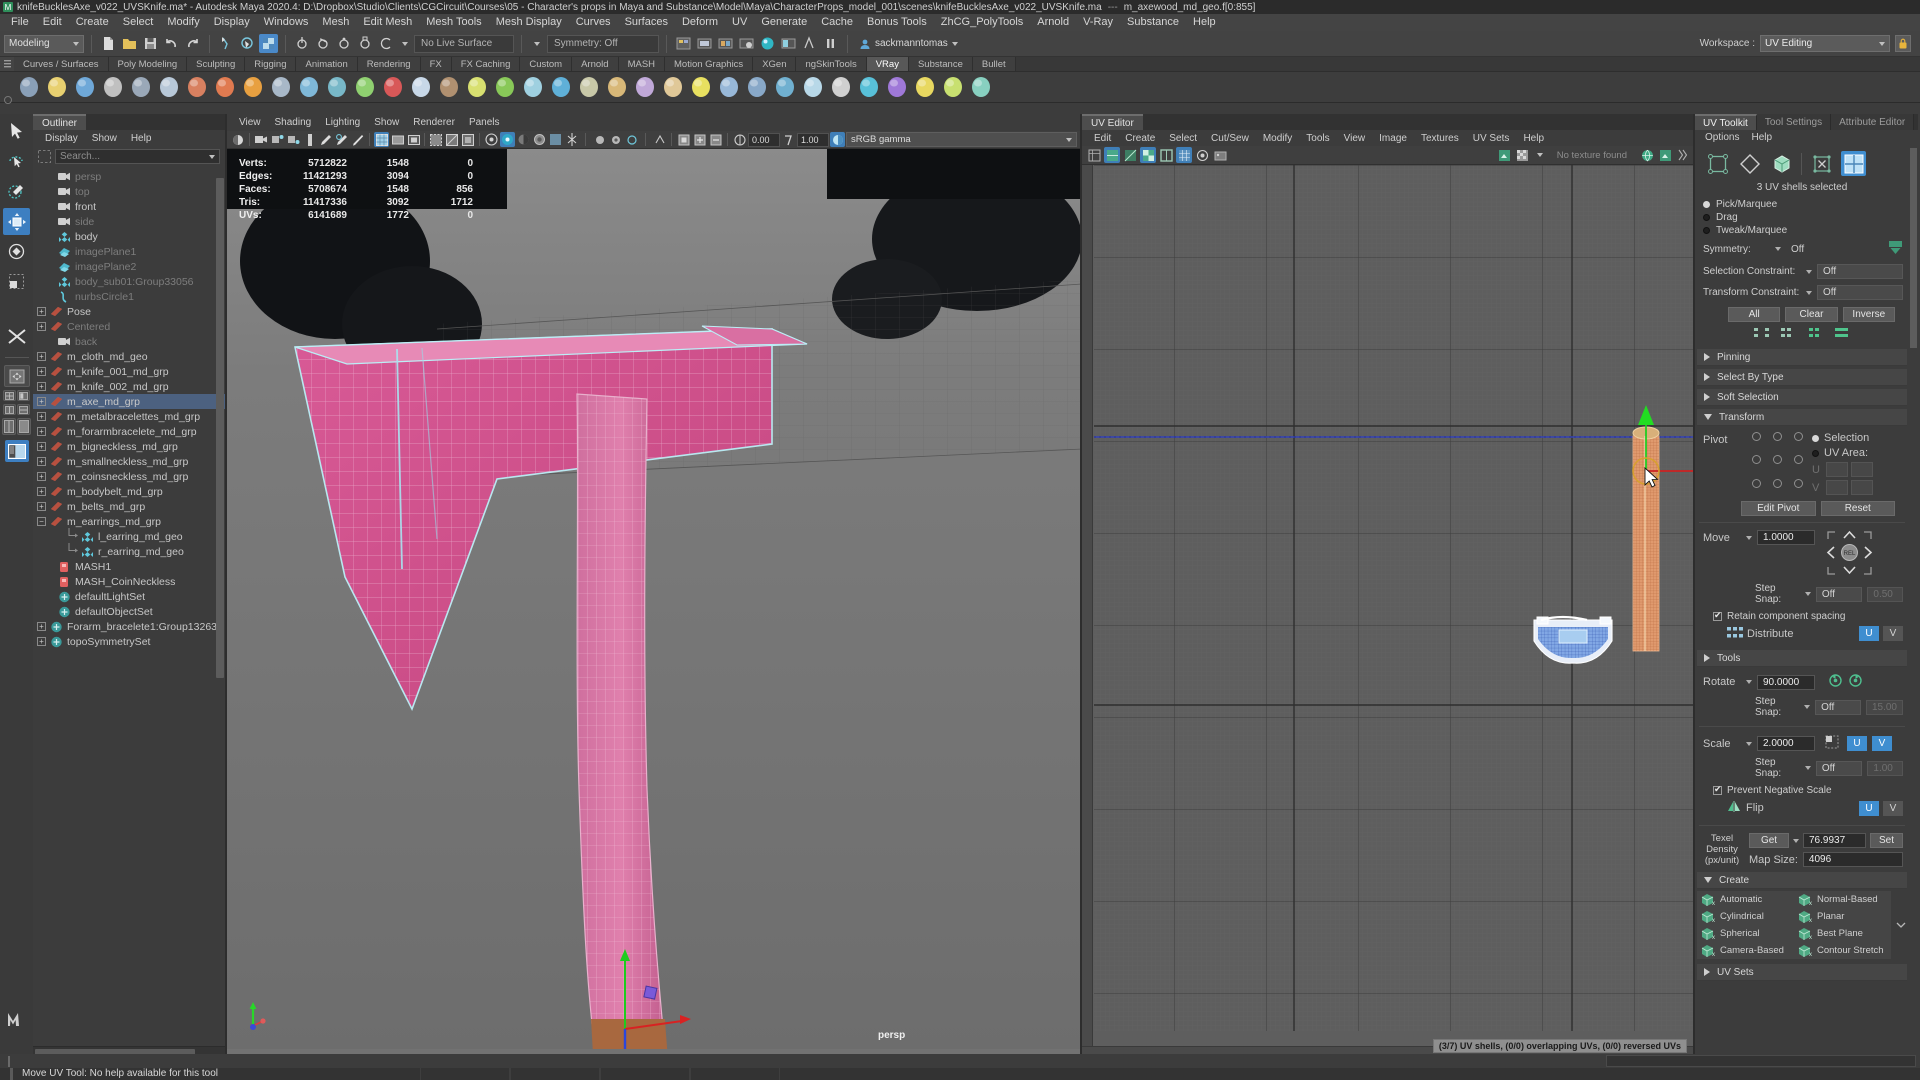 This screenshot has width=1920, height=1080. Describe the element at coordinates (16, 251) in the screenshot. I see `rotate-tool-icon` at that location.